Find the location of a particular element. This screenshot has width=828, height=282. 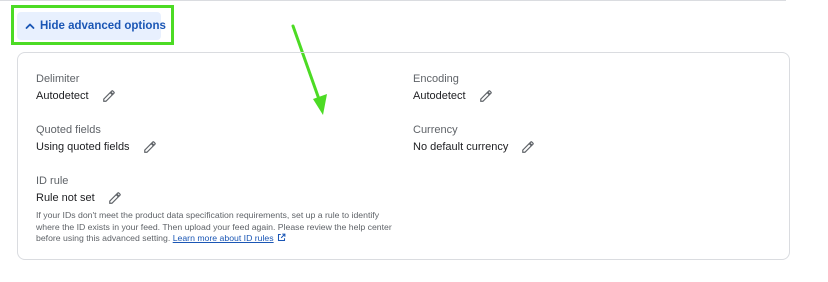

quoted-fields-label: Quoted fields is located at coordinates (68, 130).